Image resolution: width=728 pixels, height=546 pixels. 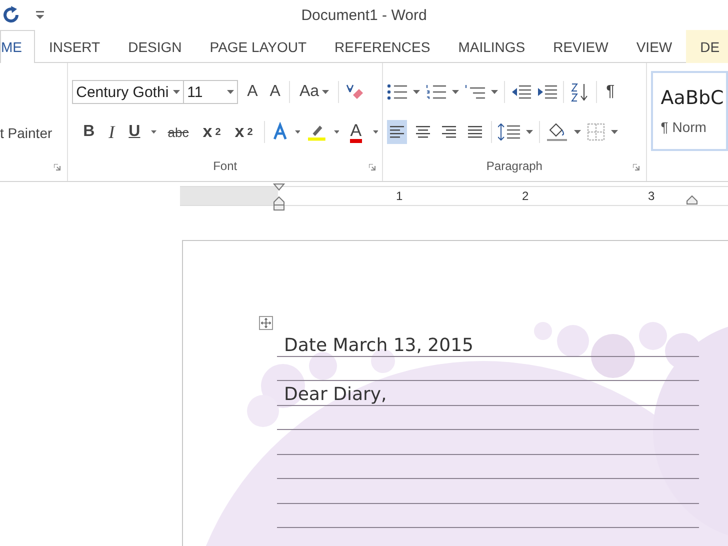 What do you see at coordinates (34, 133) in the screenshot?
I see `format-painter-button: t Painter` at bounding box center [34, 133].